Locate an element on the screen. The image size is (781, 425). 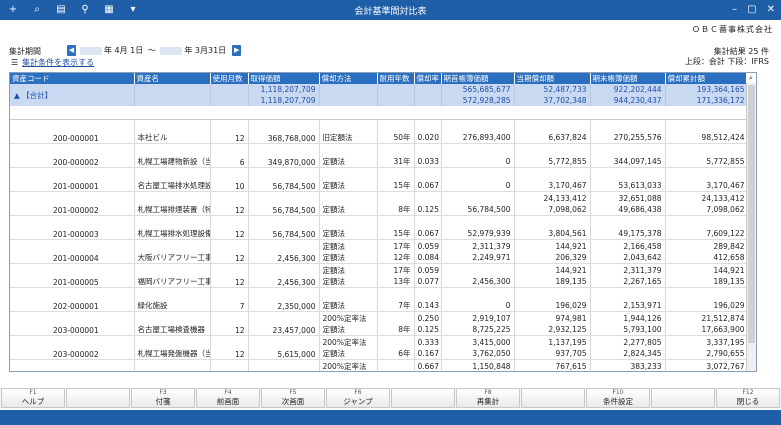
cell-acc: 3,170,467 is located at coordinates (707, 179).